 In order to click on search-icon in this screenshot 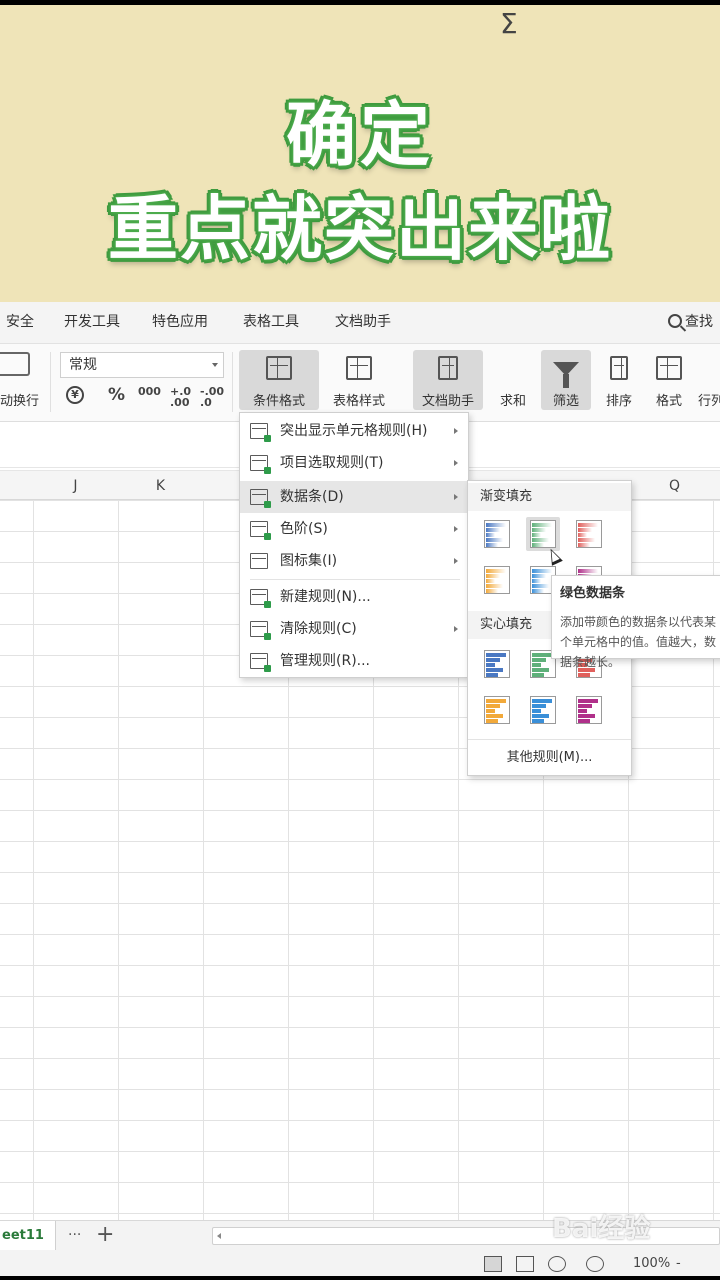, I will do `click(675, 321)`.